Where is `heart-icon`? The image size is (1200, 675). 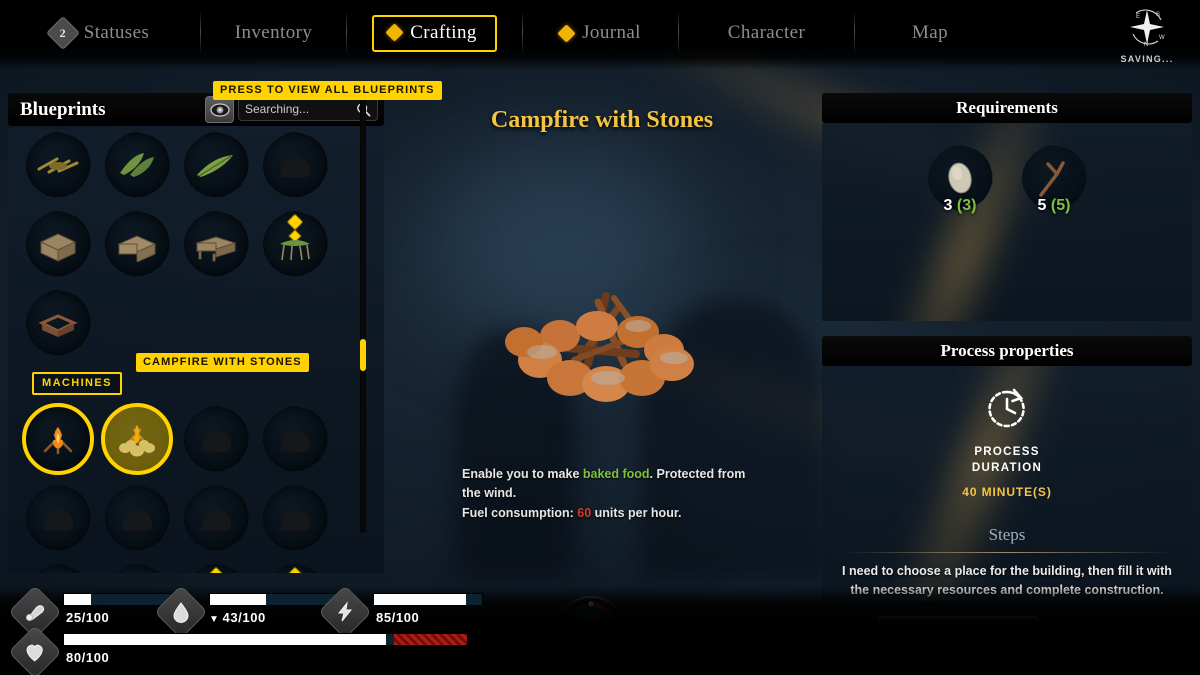
heart-icon is located at coordinates (35, 653).